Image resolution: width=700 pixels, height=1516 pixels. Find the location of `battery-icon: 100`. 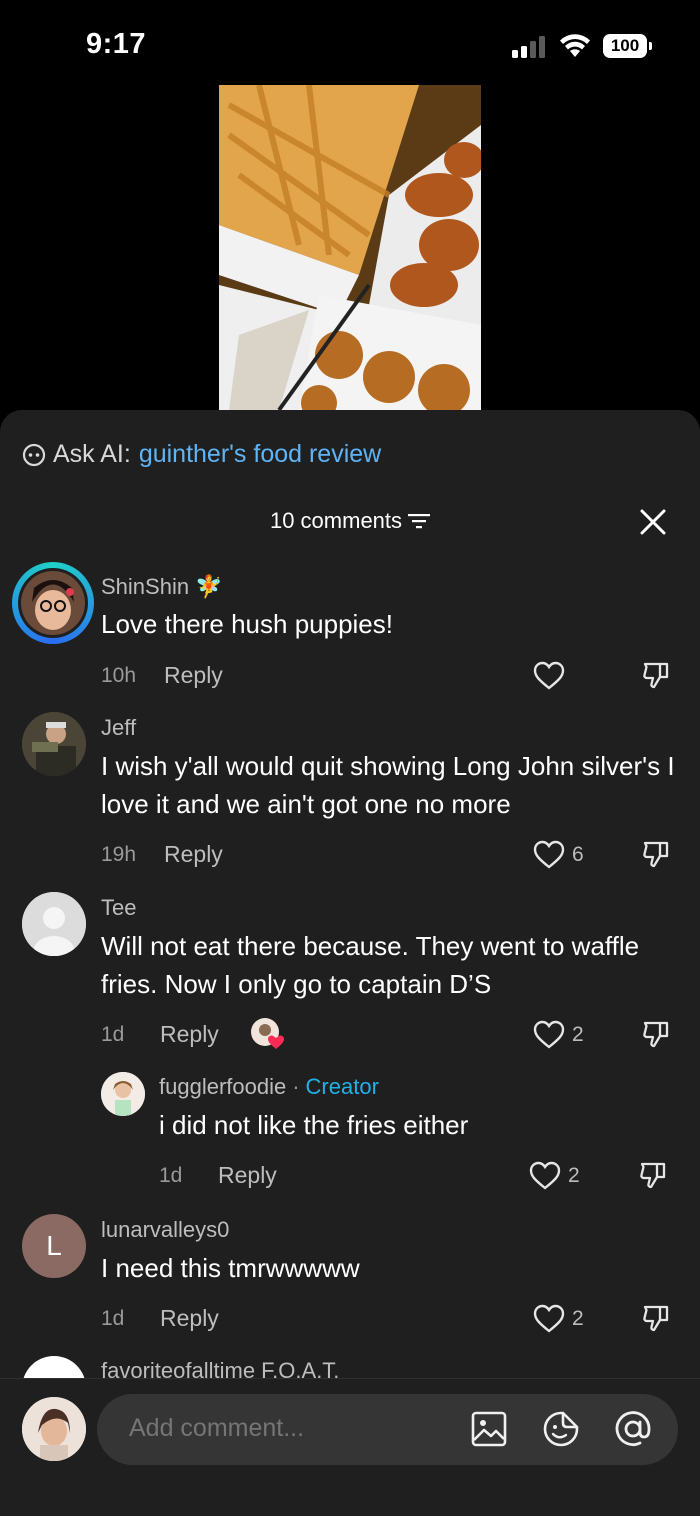

battery-icon: 100 is located at coordinates (628, 46).